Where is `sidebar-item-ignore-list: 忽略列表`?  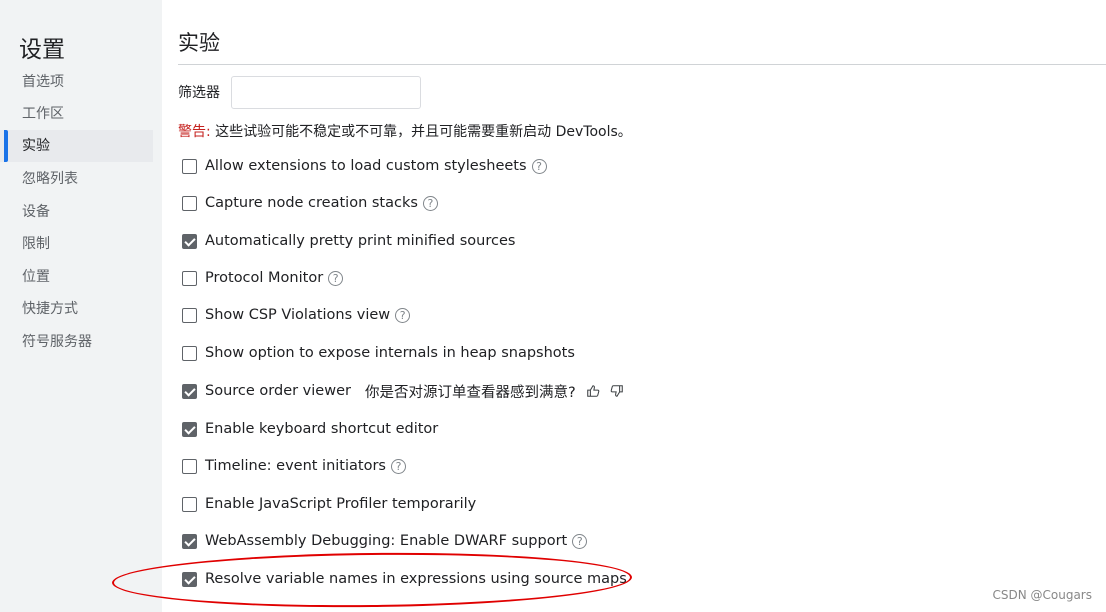 sidebar-item-ignore-list: 忽略列表 is located at coordinates (76, 179).